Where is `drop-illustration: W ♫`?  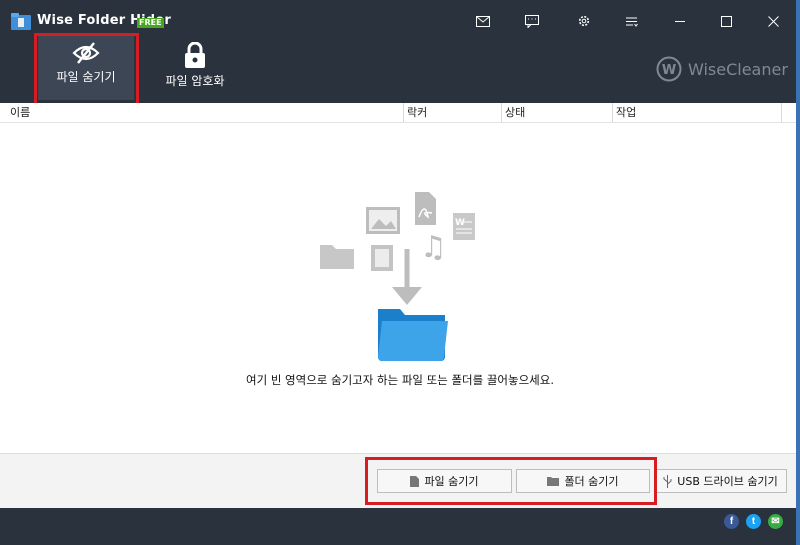 drop-illustration: W ♫ is located at coordinates (397, 277).